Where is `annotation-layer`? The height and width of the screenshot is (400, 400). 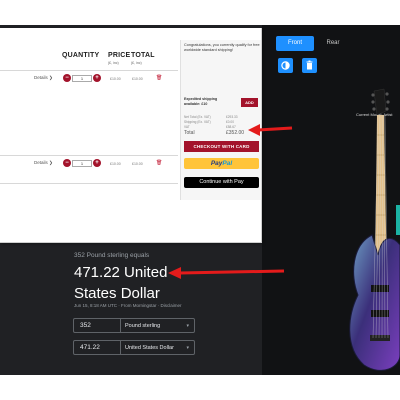
annotation-layer is located at coordinates (230, 201).